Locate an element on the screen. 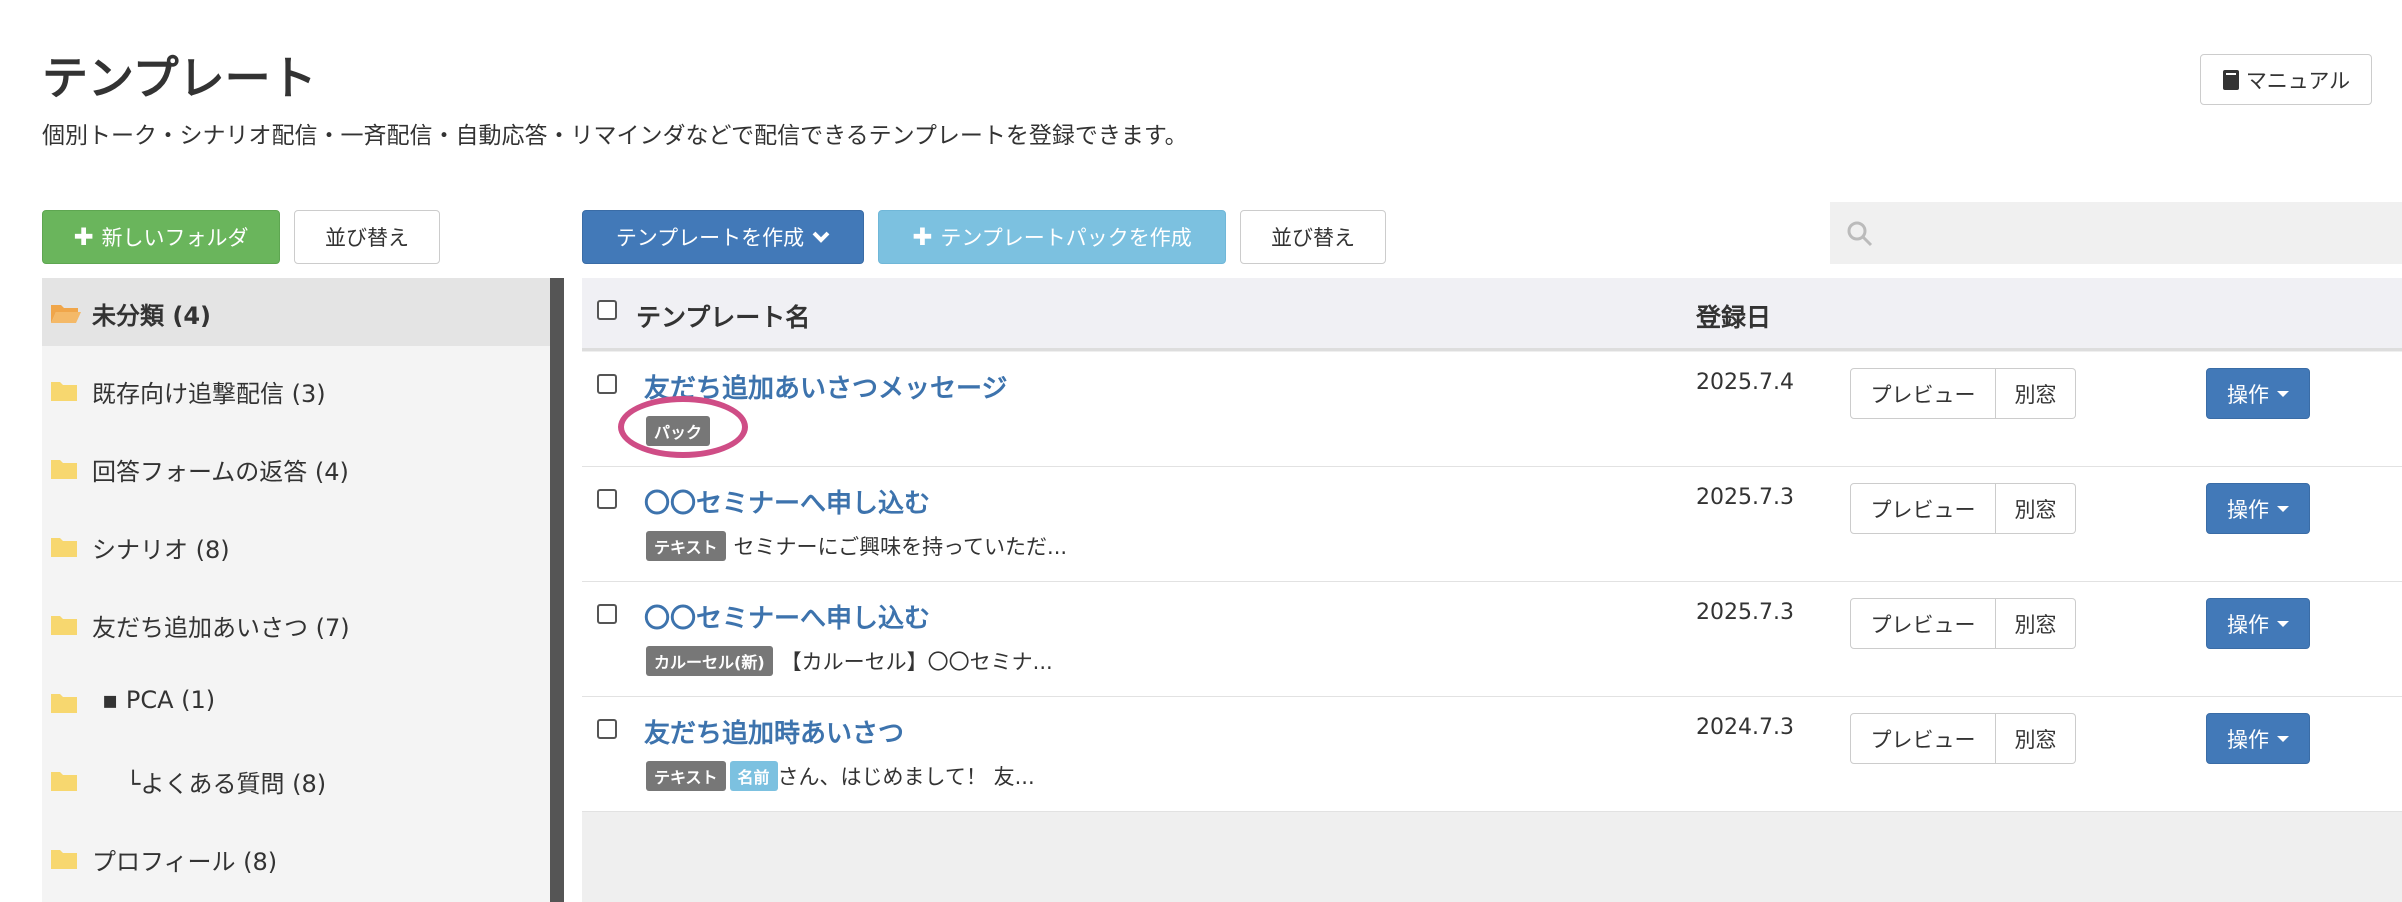  search-input is located at coordinates (2116, 233).